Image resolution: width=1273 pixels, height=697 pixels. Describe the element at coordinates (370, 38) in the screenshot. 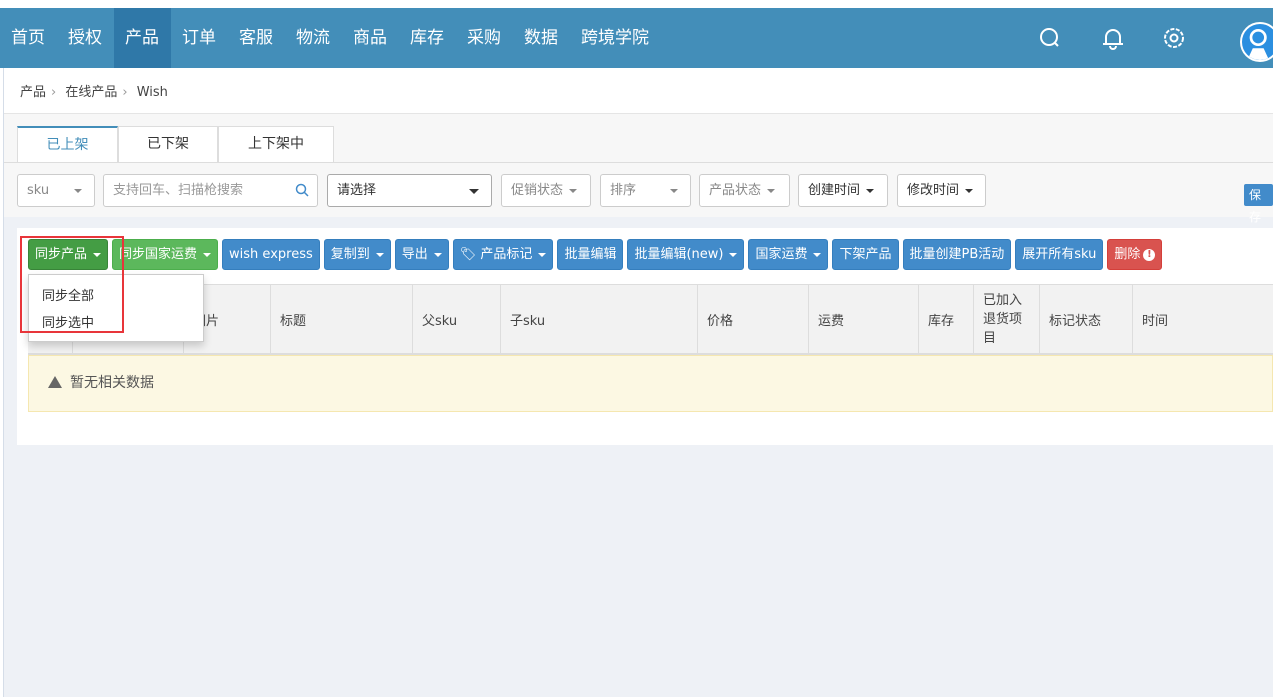

I see `nav-goods: 商品` at that location.